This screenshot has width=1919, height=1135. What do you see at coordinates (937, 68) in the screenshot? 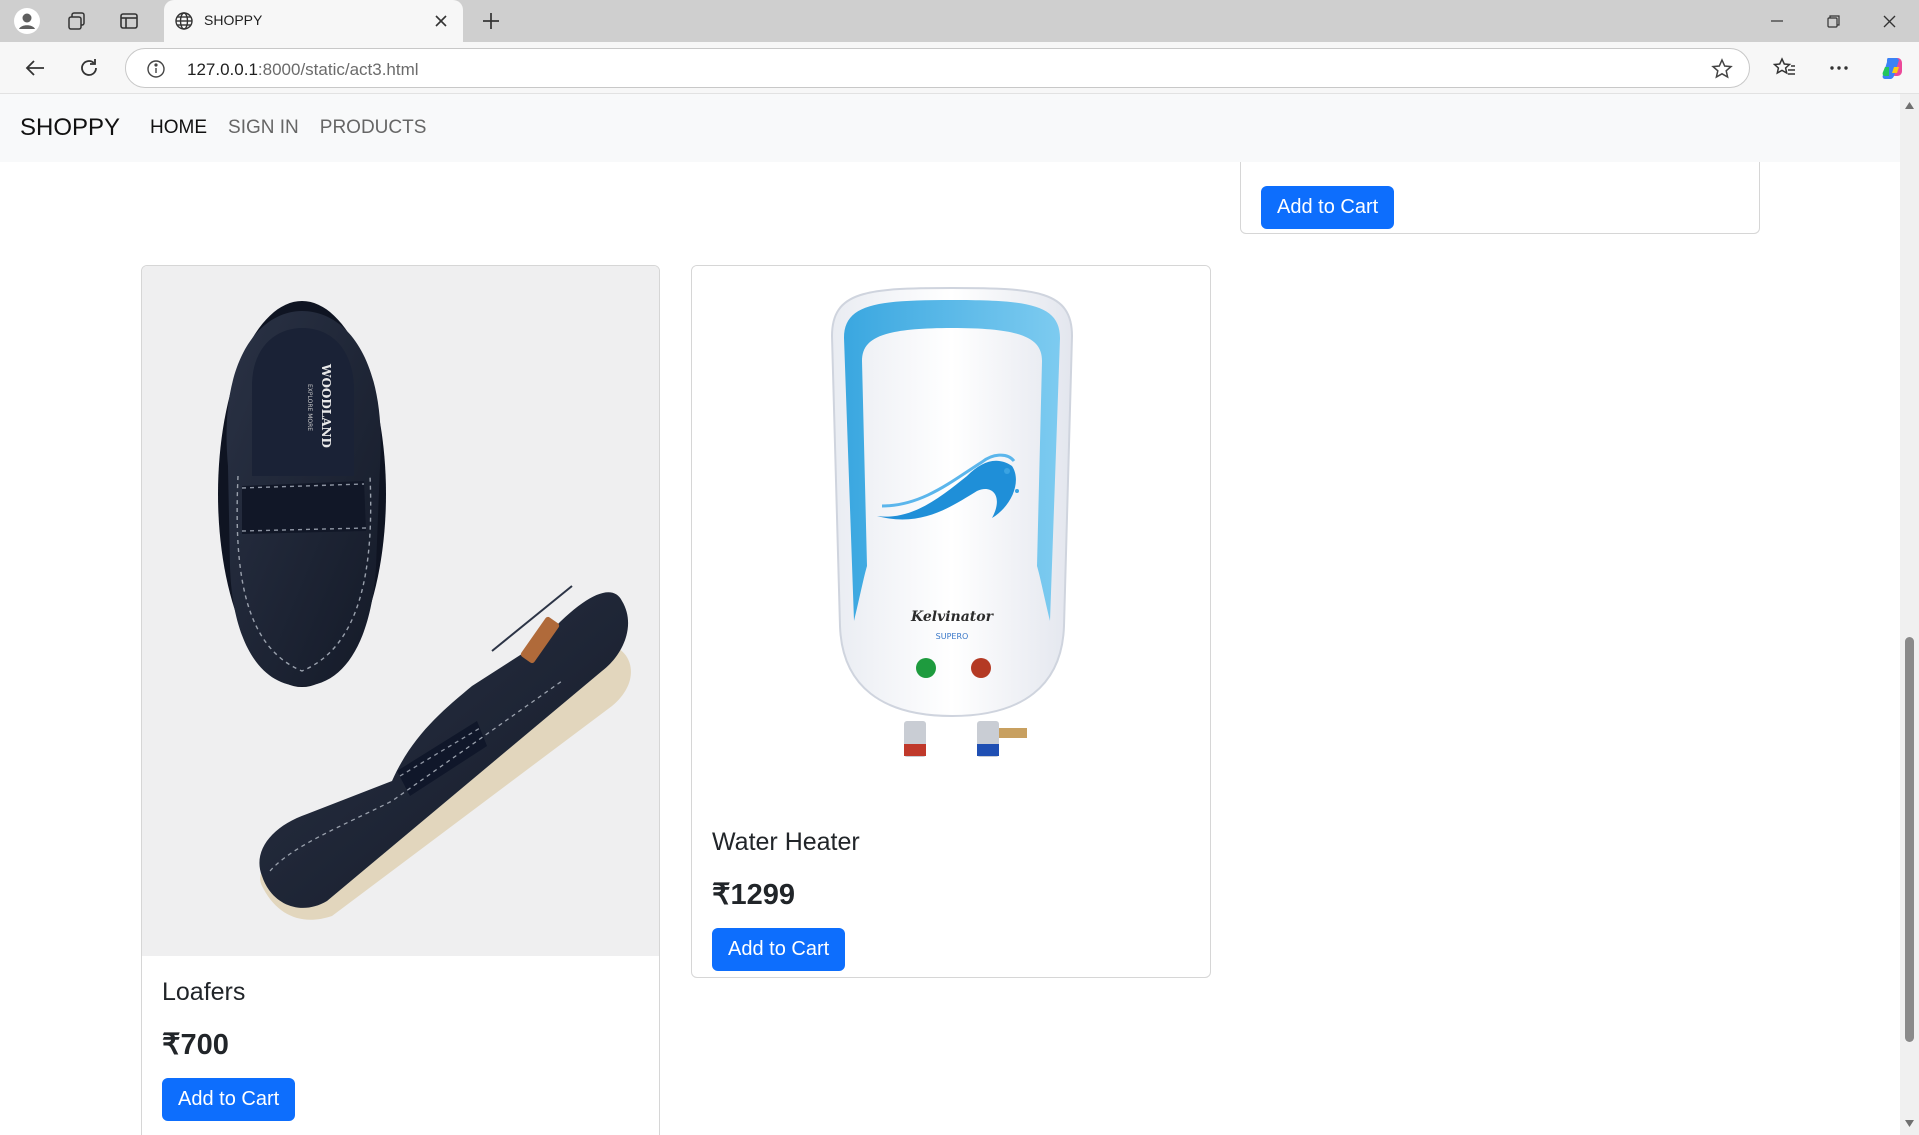
I see `address-field: 127.0.0.1:8000/static/act3.html` at bounding box center [937, 68].